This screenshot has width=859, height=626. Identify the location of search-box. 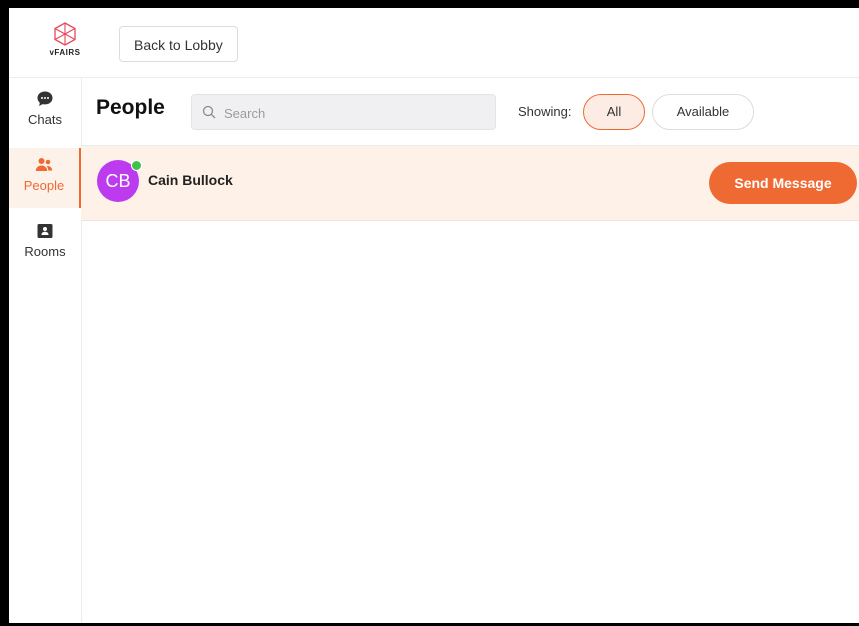
(343, 112).